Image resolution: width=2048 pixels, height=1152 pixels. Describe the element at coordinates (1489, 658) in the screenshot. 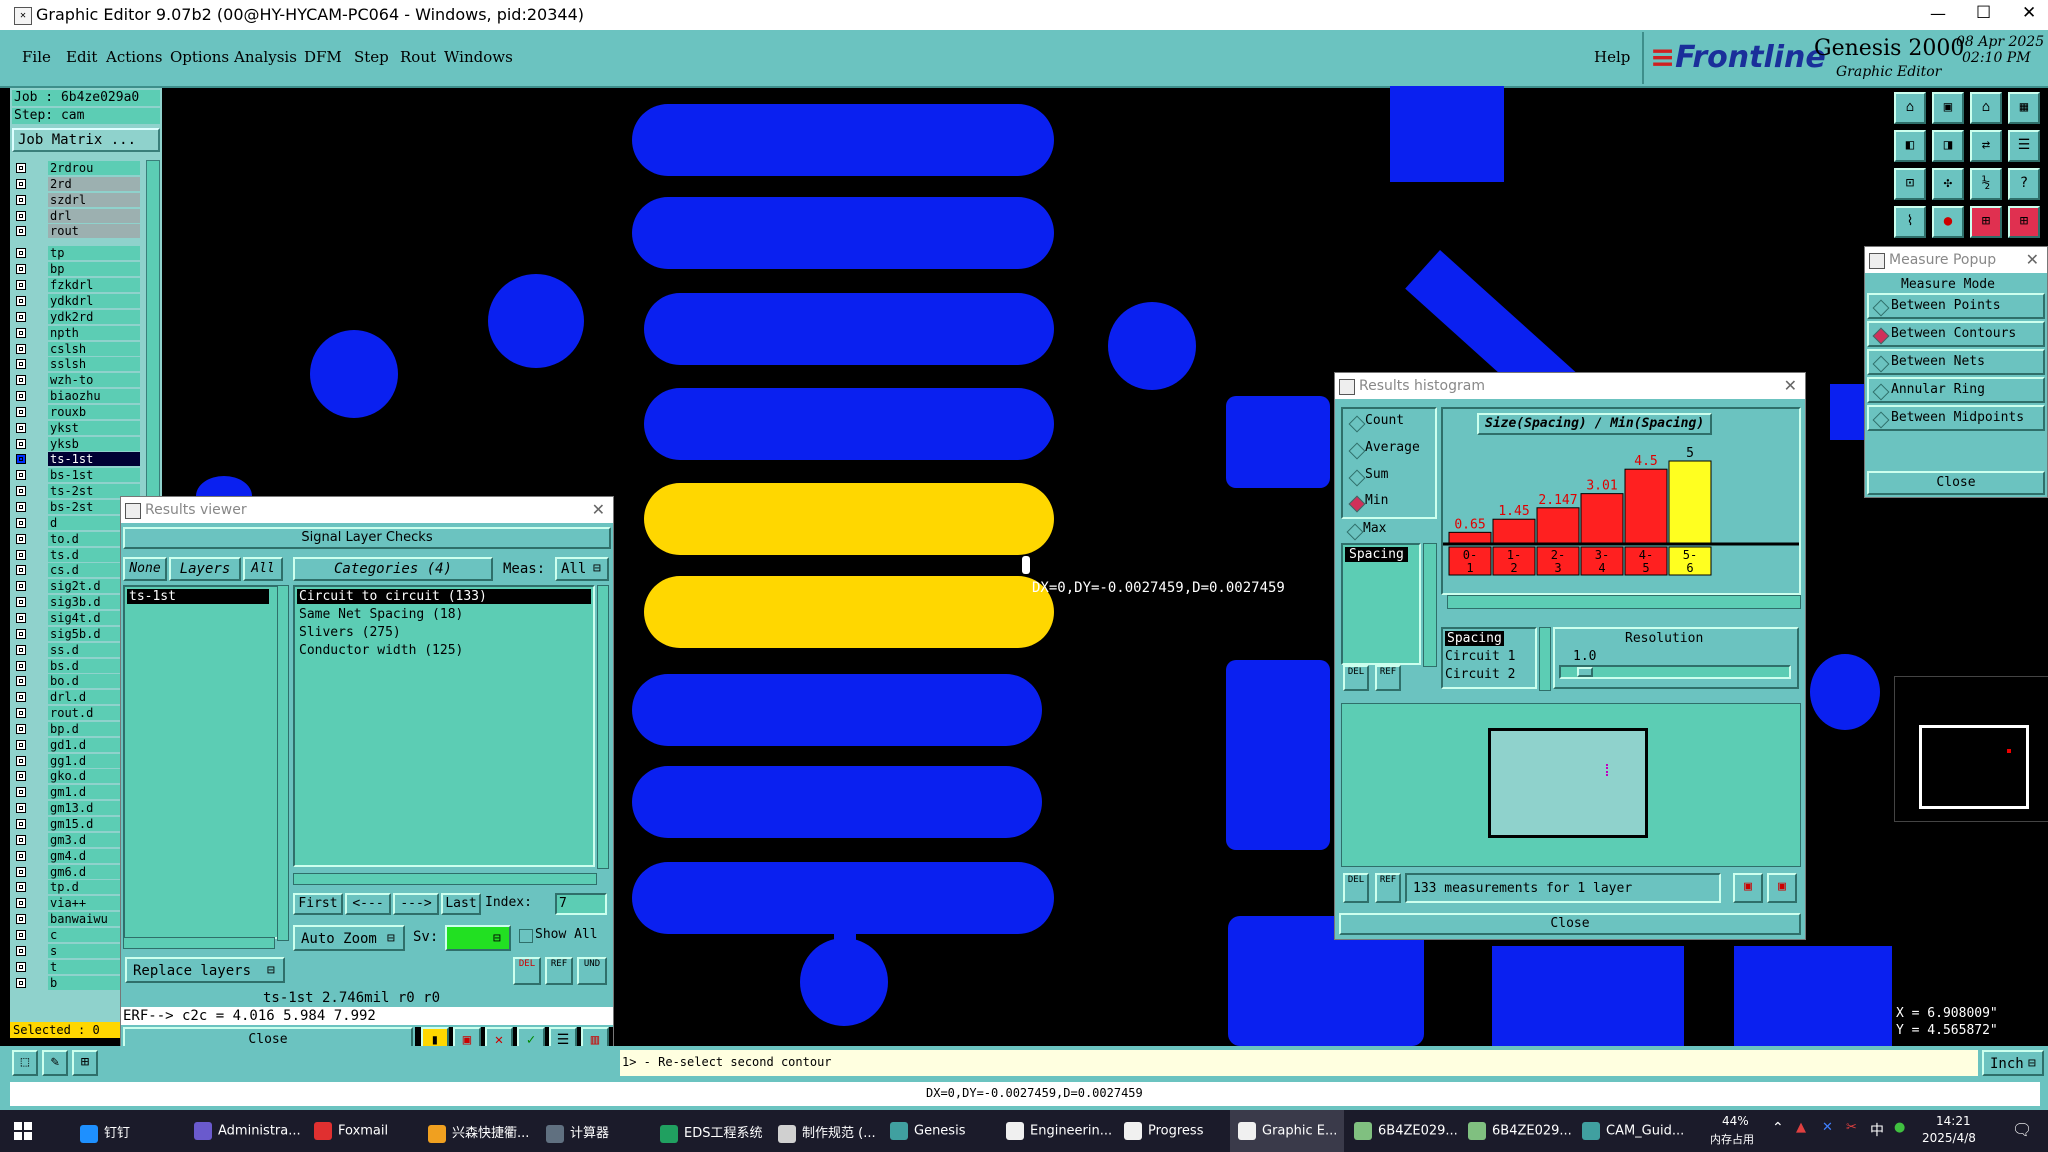

I see `sub-list: Spacing Circuit 1 Circuit 2` at that location.